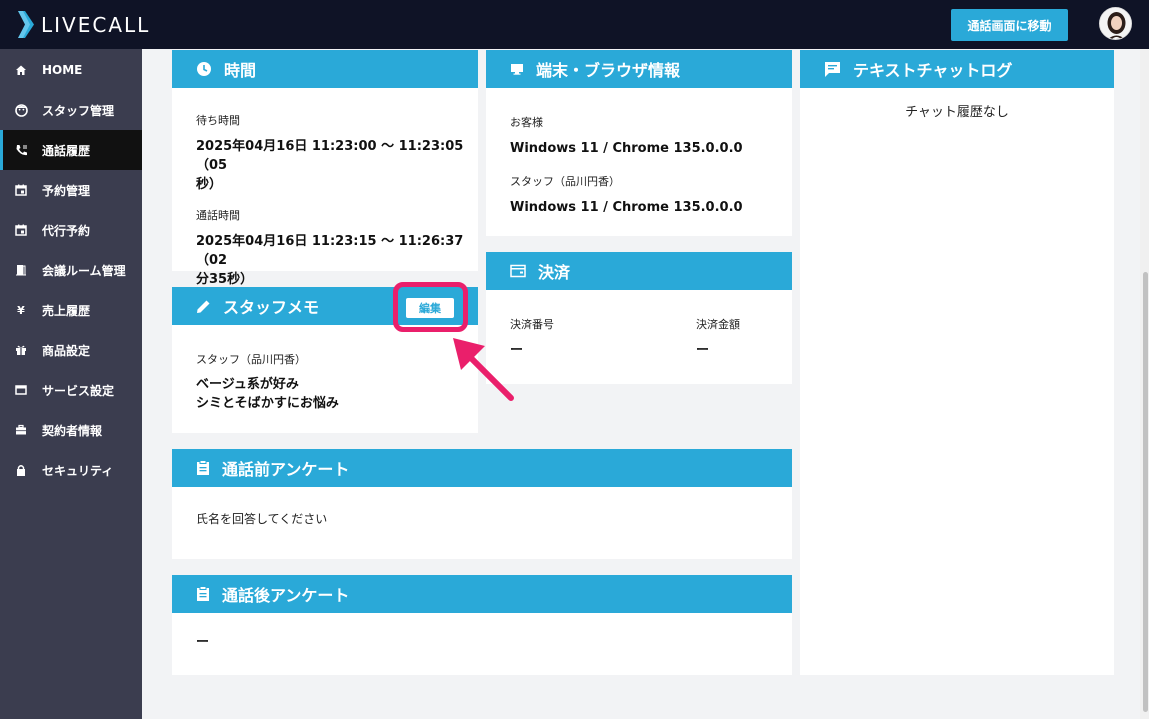  Describe the element at coordinates (21, 350) in the screenshot. I see `gift-icon` at that location.